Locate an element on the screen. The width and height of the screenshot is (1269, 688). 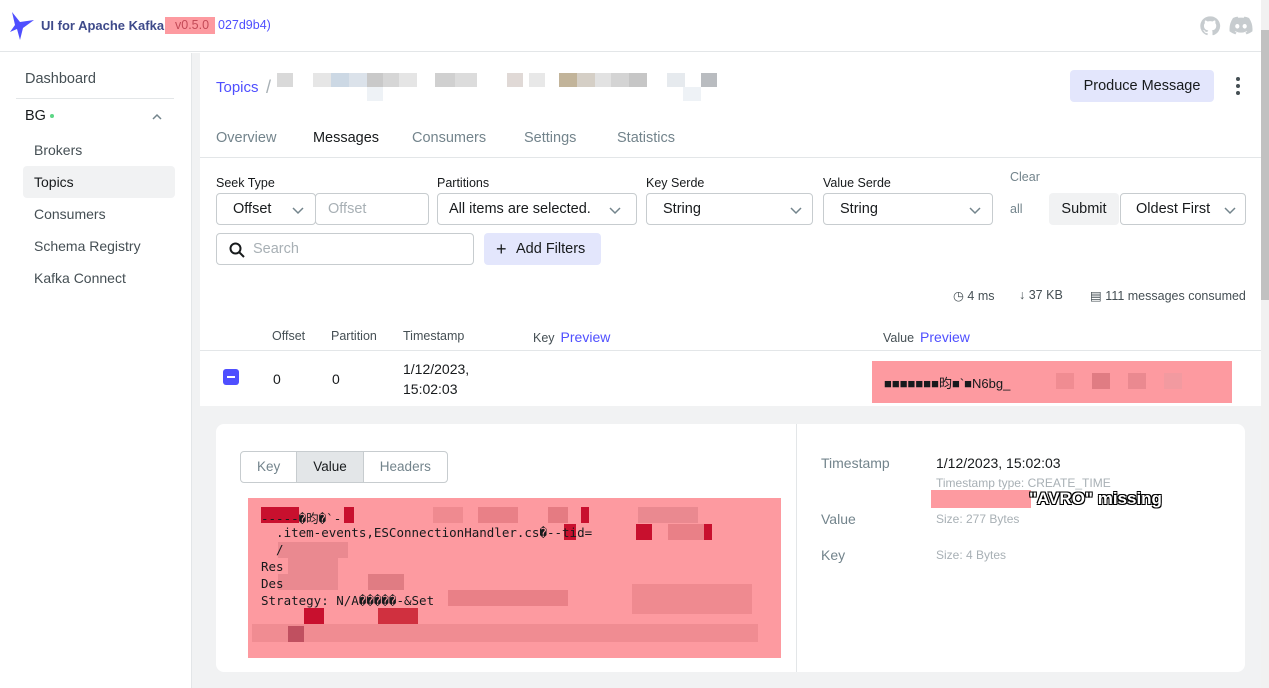
value-serde-redacted is located at coordinates (981, 499).